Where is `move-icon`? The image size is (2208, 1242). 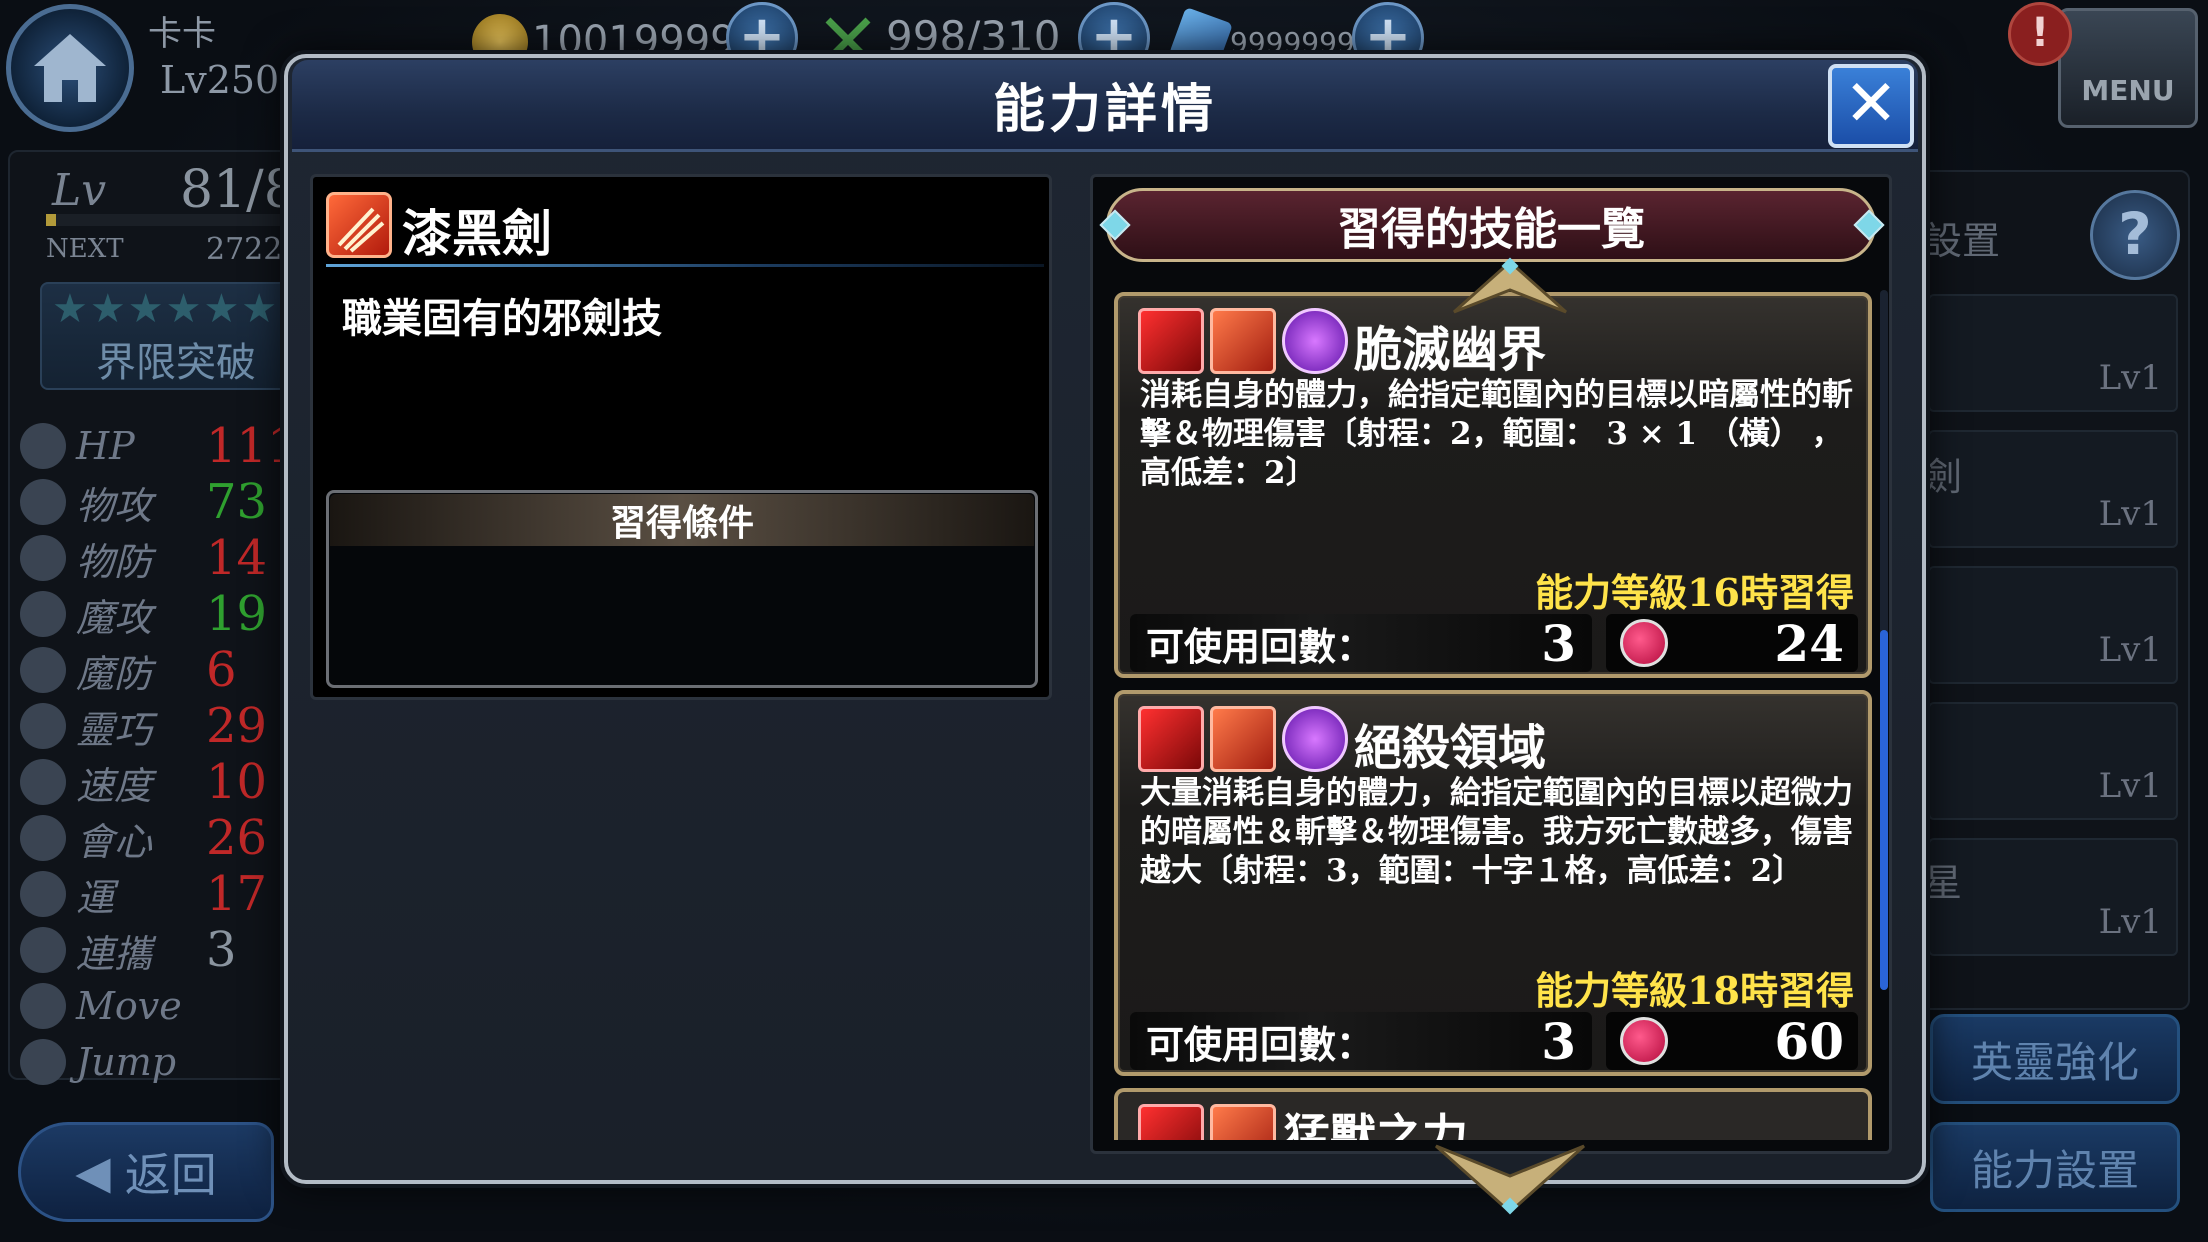 move-icon is located at coordinates (43, 1006).